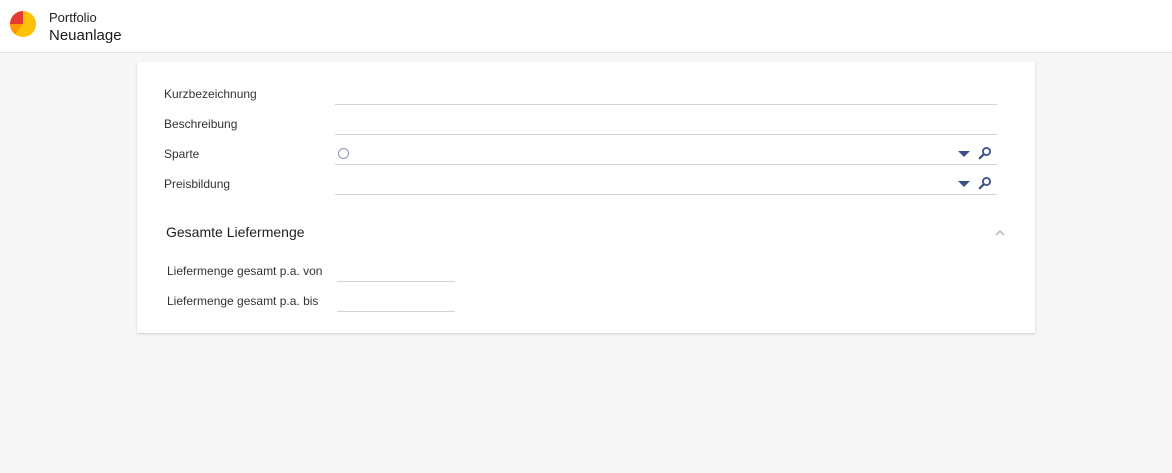  I want to click on liefermenge-von-input, so click(395, 270).